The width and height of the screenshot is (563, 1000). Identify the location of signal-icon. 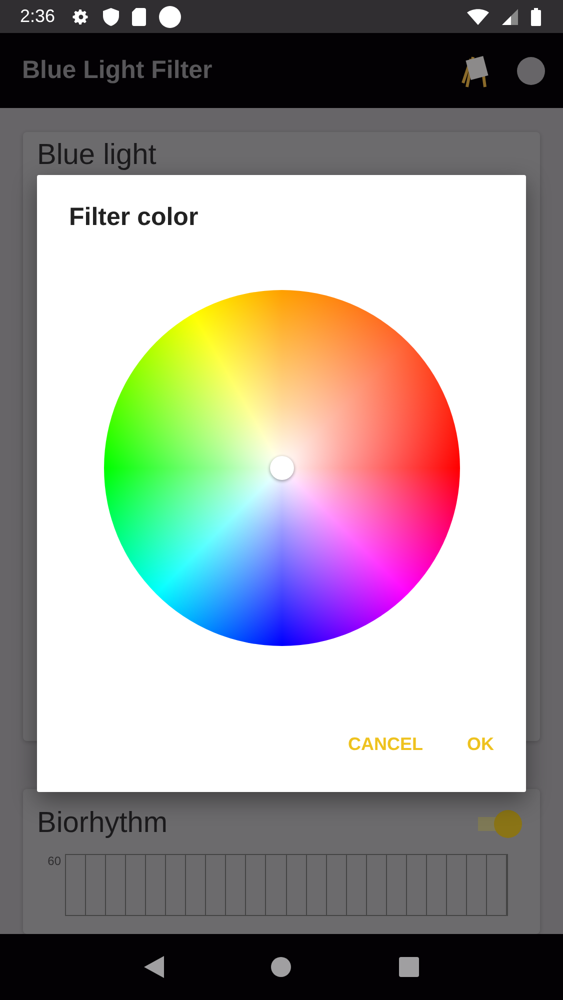
(510, 16).